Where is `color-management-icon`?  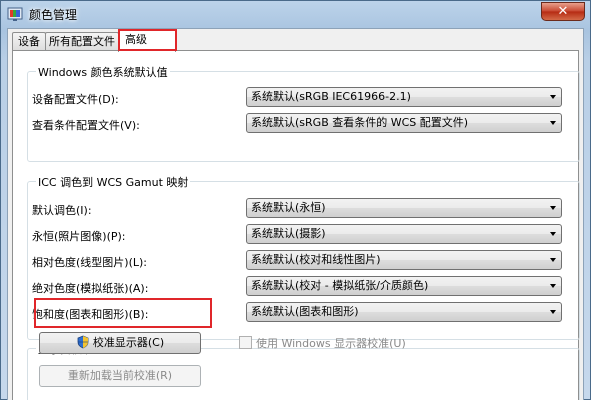
color-management-icon is located at coordinates (15, 14).